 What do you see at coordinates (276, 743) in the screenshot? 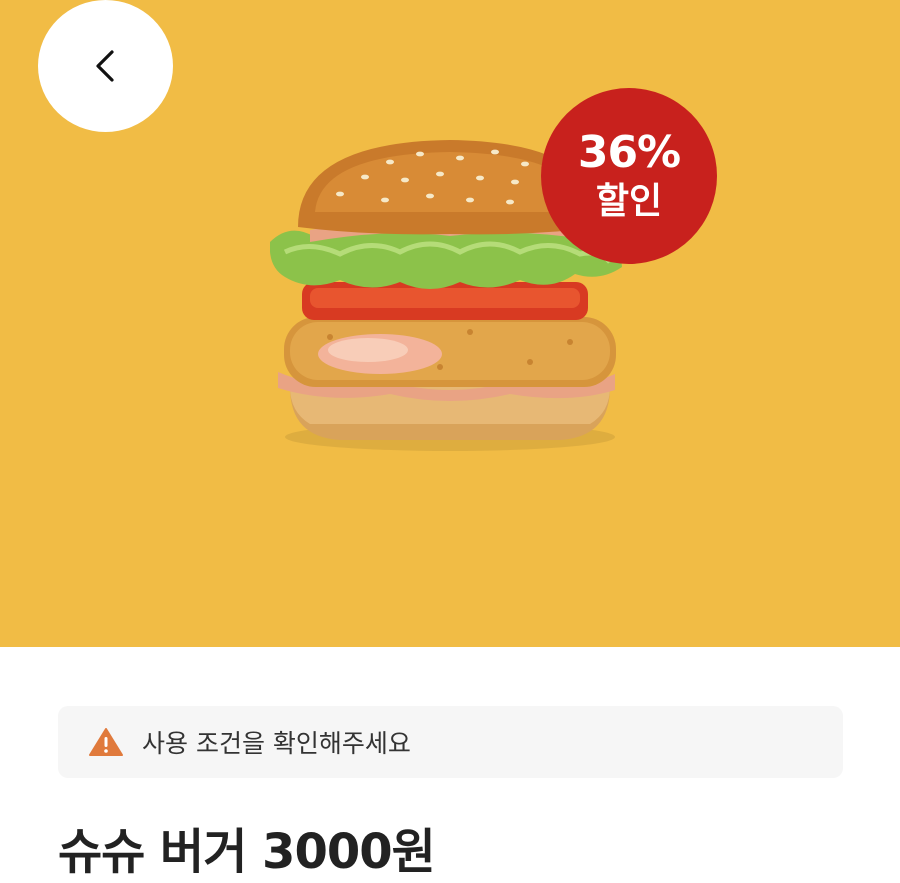
I see `notice-text: 사용 조건을 확인해주세요` at bounding box center [276, 743].